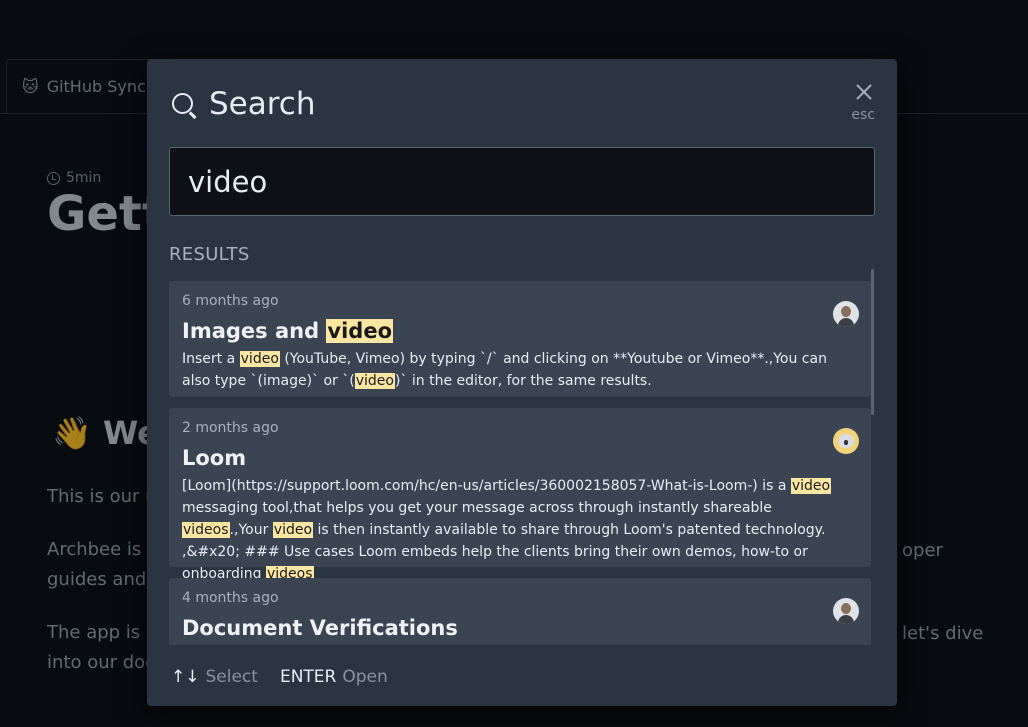 This screenshot has height=727, width=1028. Describe the element at coordinates (320, 628) in the screenshot. I see `title-text: Document Verifications` at that location.